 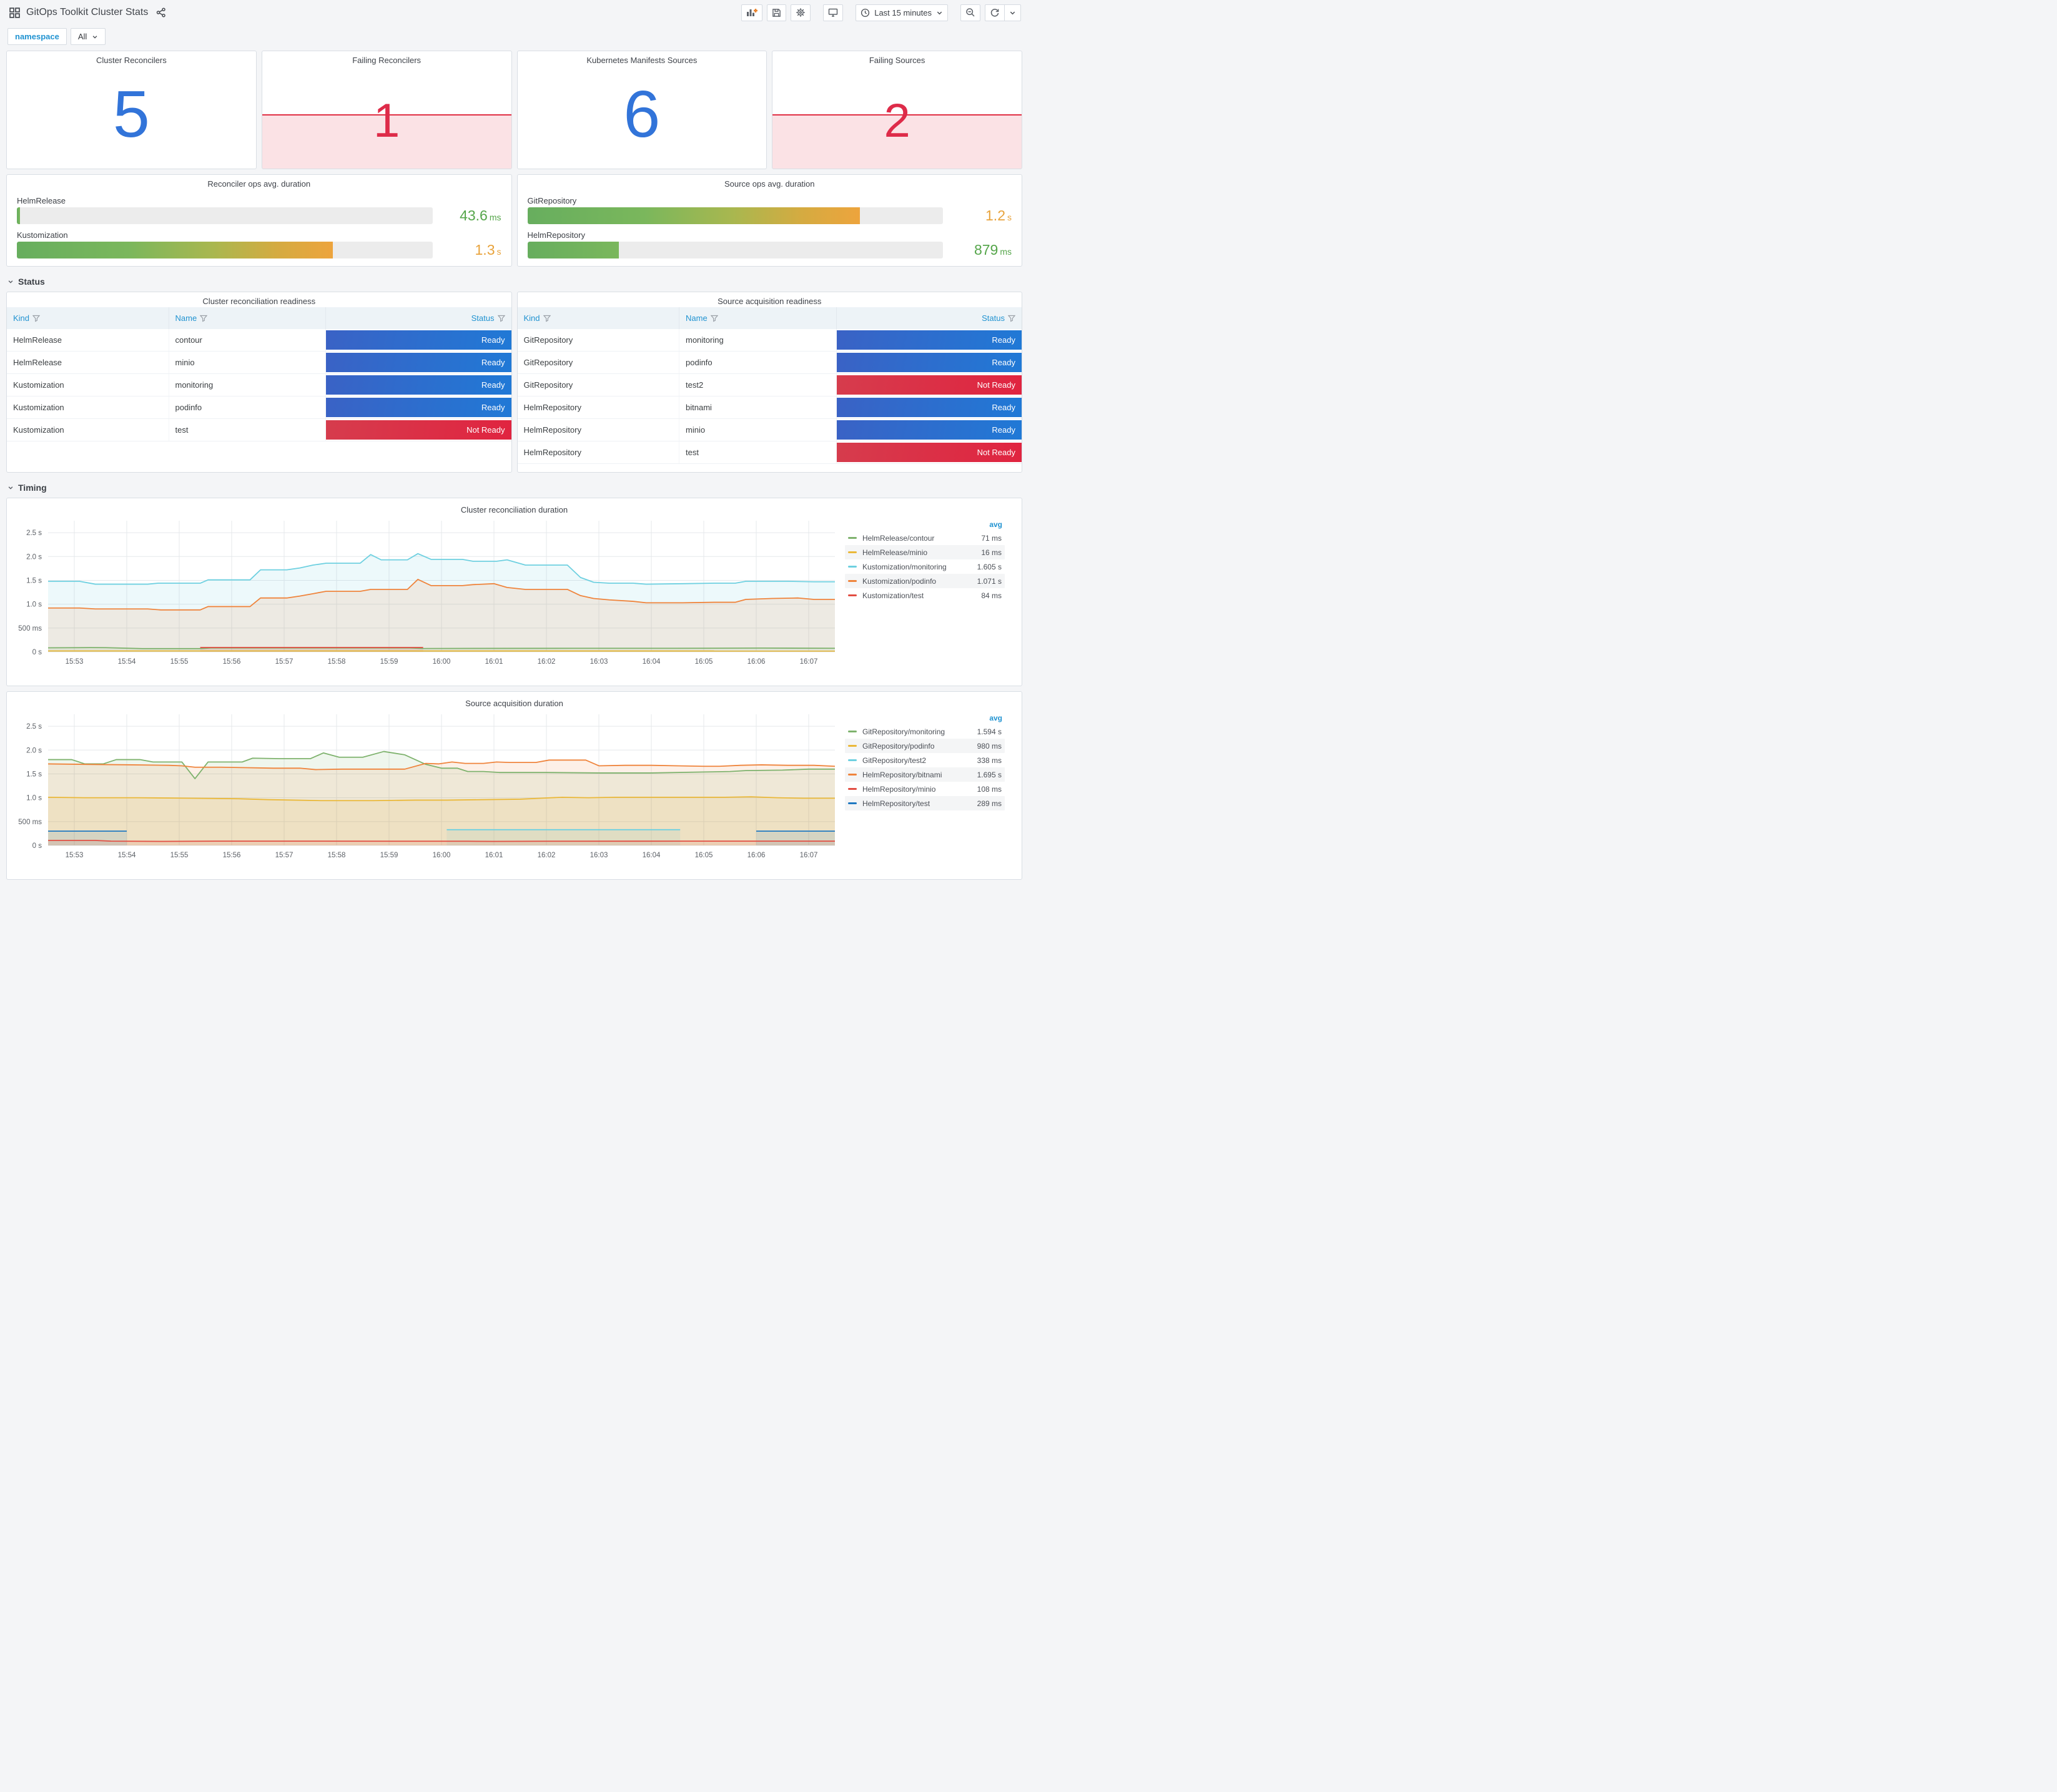 What do you see at coordinates (757, 855) in the screenshot?
I see `svg-text: 16:06` at bounding box center [757, 855].